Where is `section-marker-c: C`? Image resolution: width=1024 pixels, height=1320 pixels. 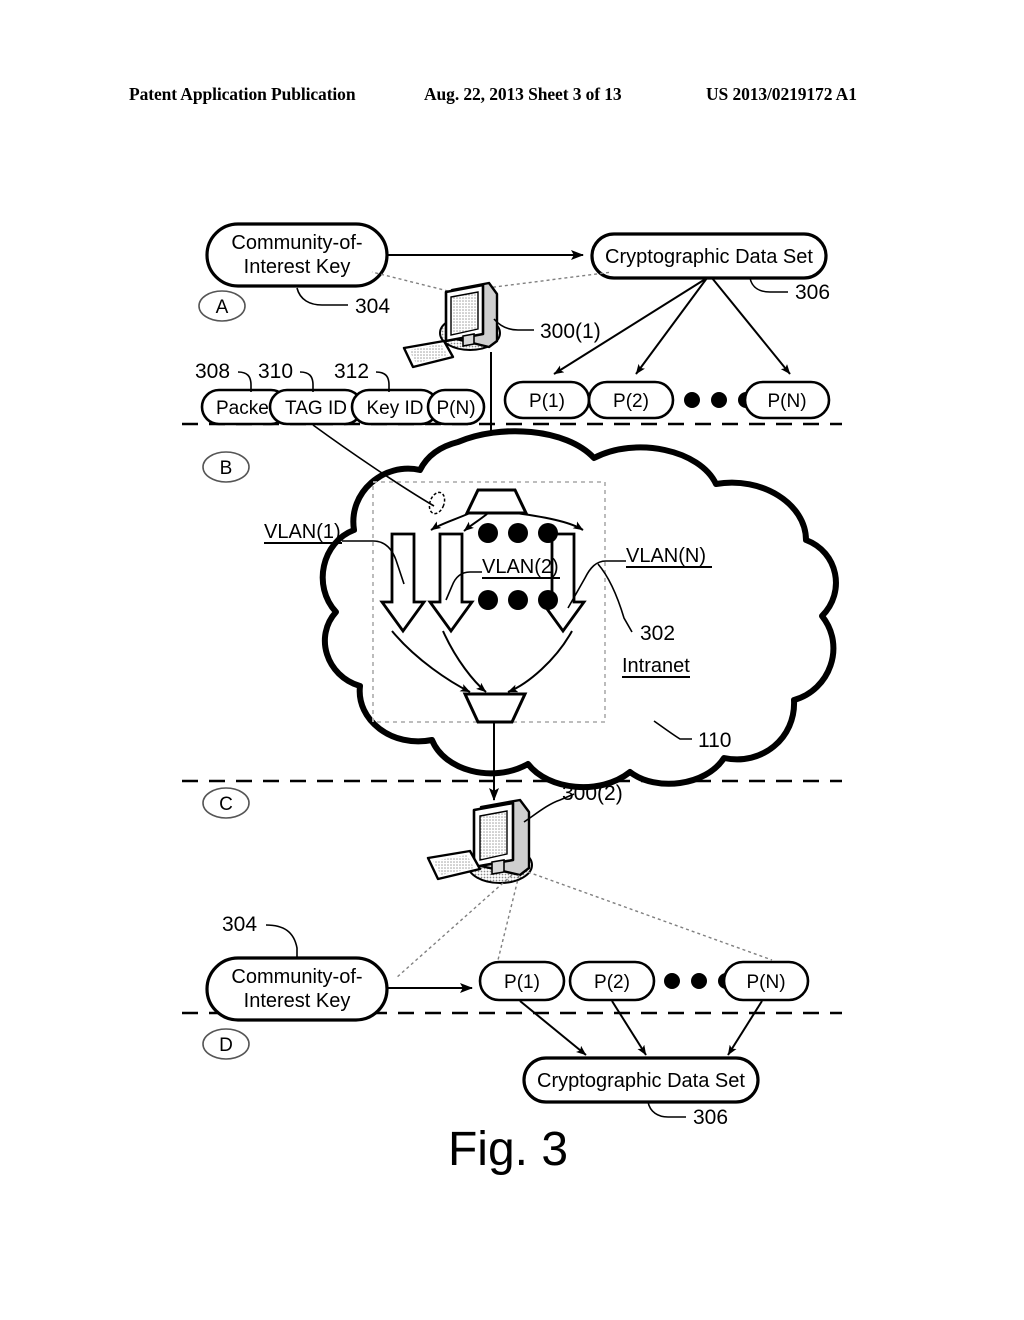
section-marker-c: C is located at coordinates (226, 803).